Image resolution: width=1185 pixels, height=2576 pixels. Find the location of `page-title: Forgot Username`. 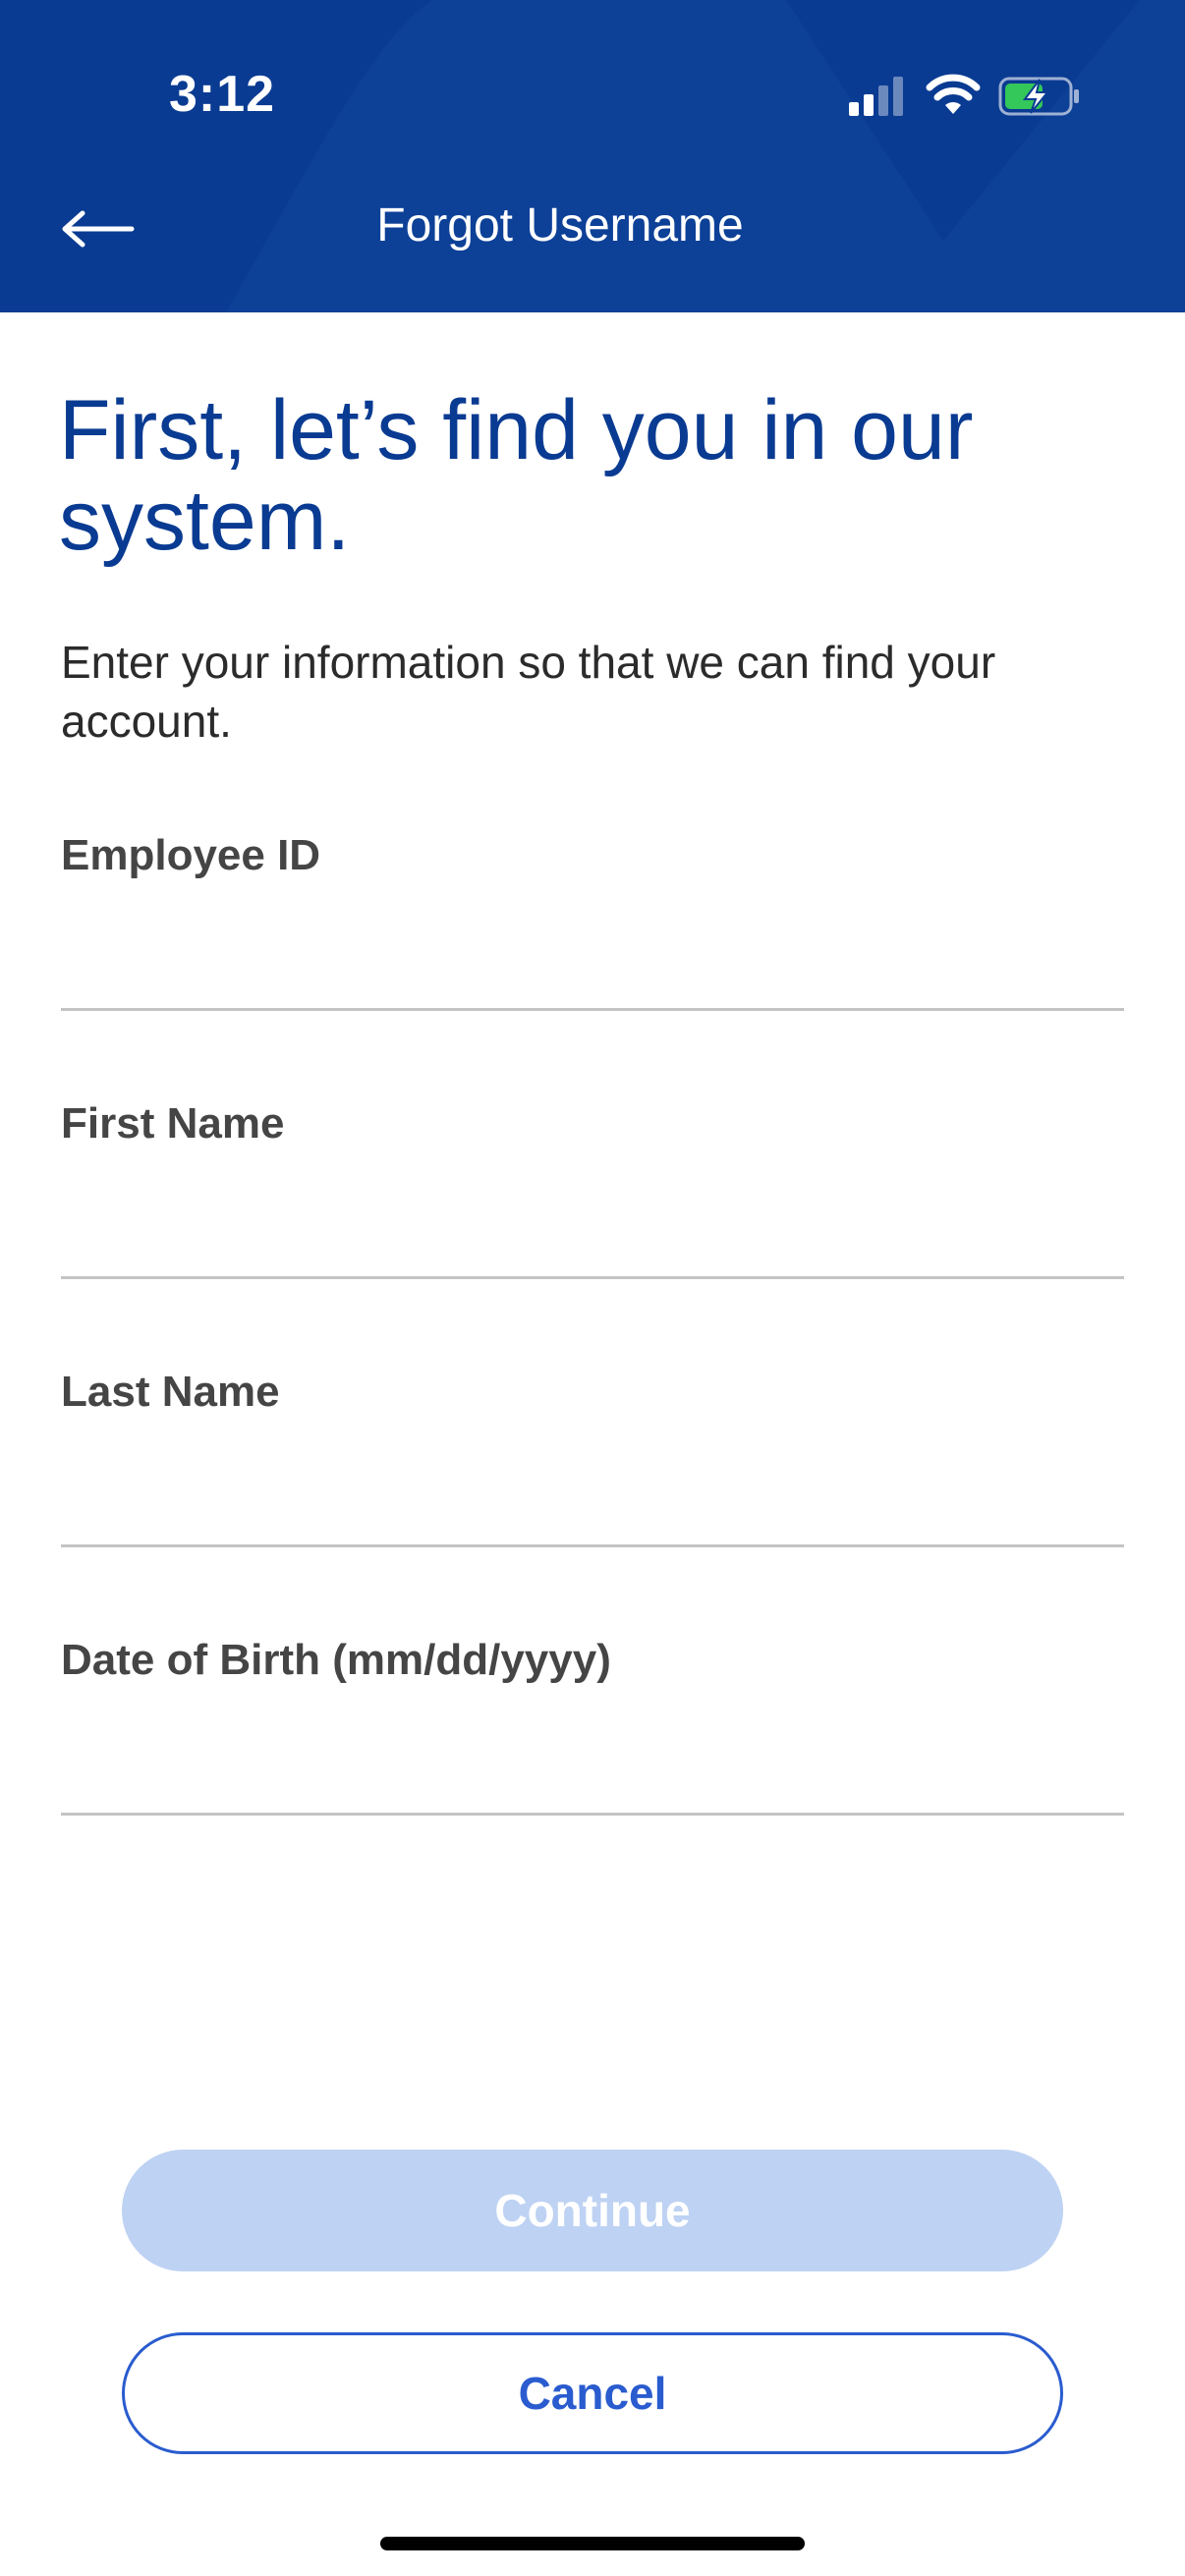

page-title: Forgot Username is located at coordinates (560, 225).